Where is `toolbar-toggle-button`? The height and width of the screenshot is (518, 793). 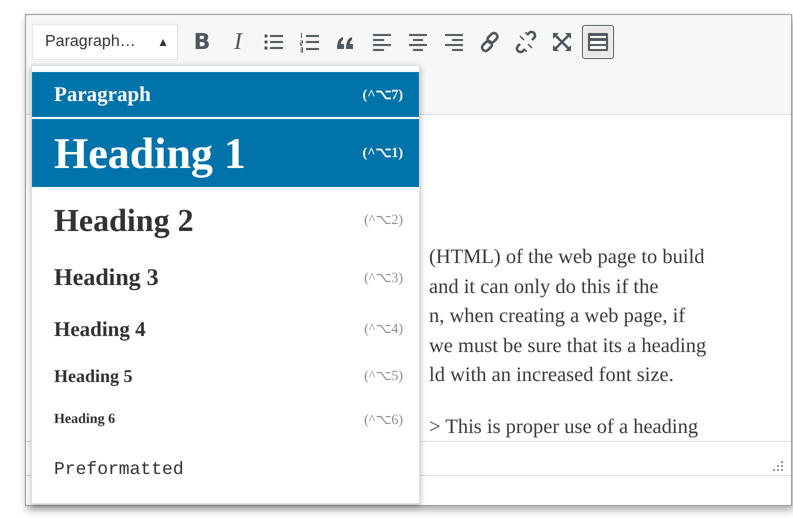 toolbar-toggle-button is located at coordinates (598, 42).